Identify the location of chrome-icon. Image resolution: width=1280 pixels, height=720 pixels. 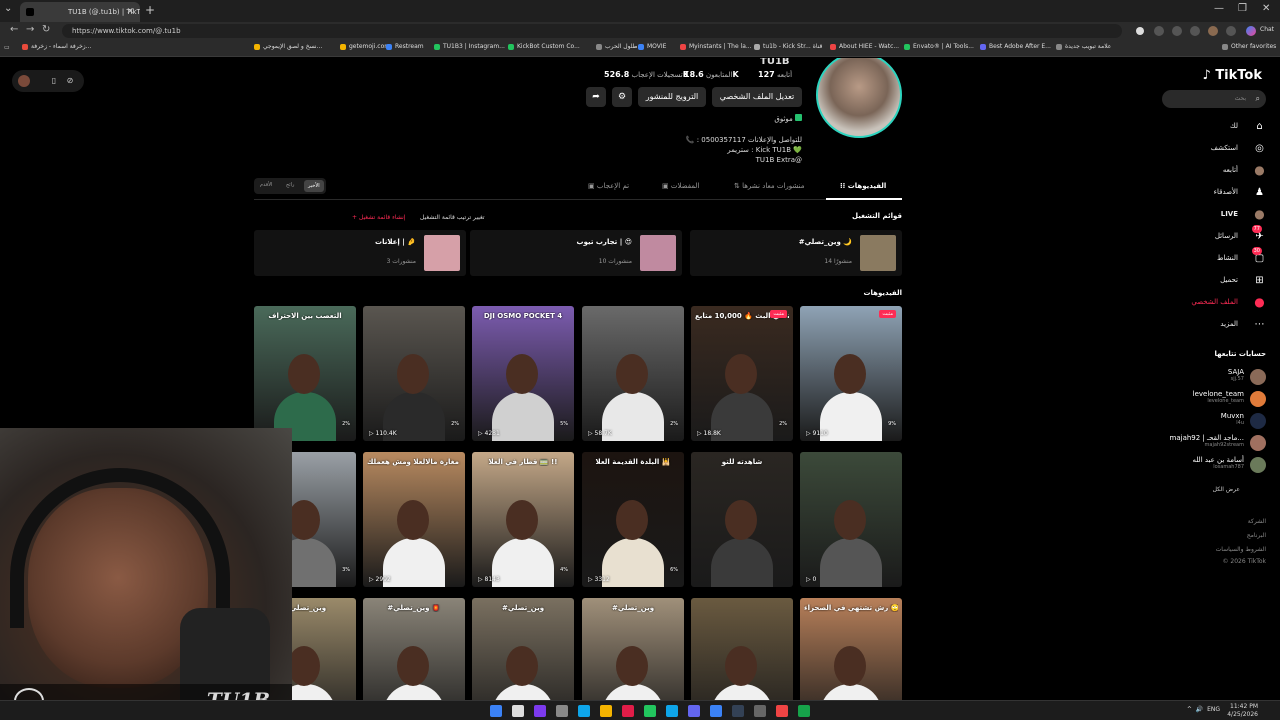
(782, 711).